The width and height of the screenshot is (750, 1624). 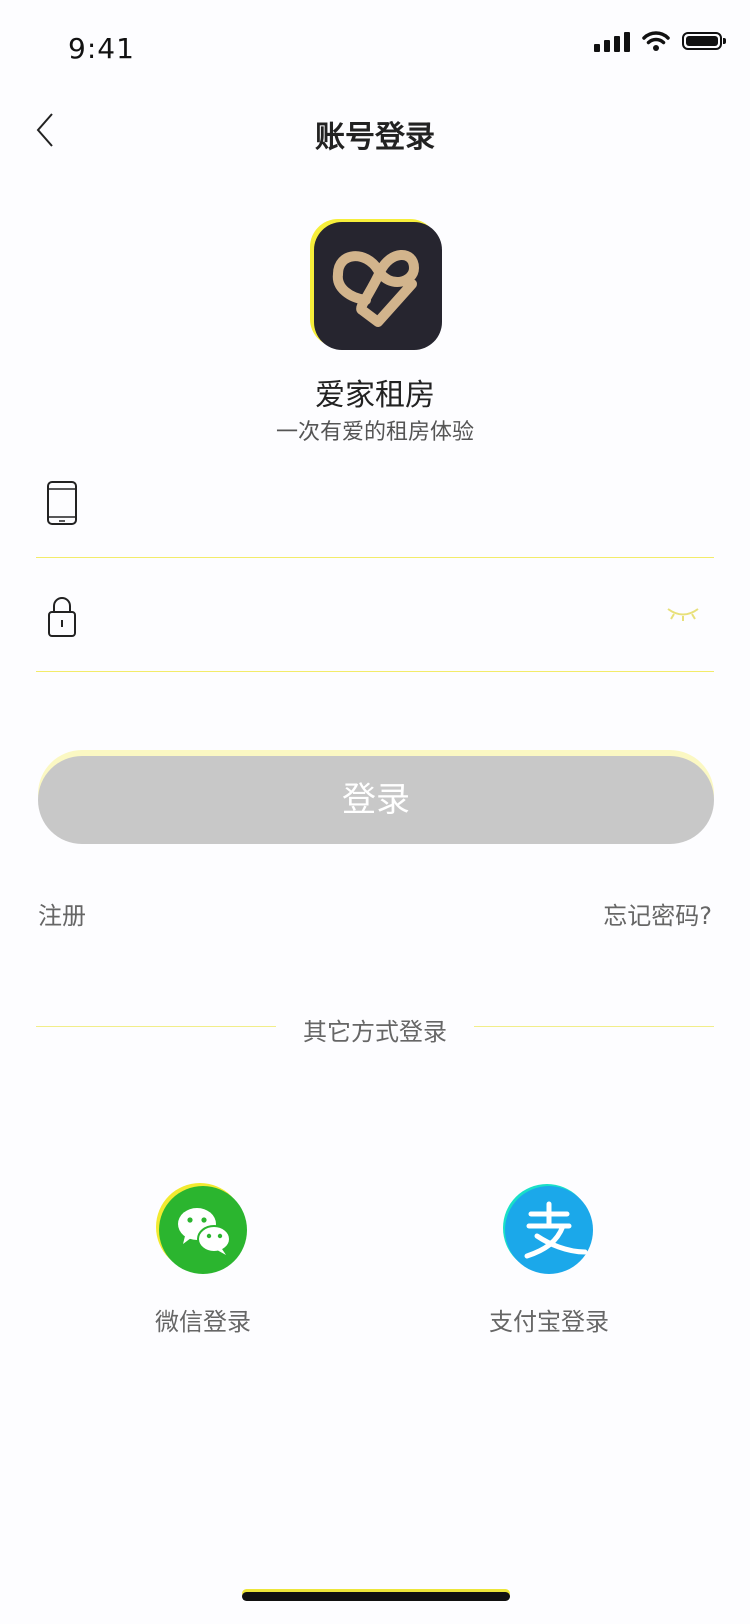 I want to click on other-login-label: 其它方式登录, so click(x=375, y=1032).